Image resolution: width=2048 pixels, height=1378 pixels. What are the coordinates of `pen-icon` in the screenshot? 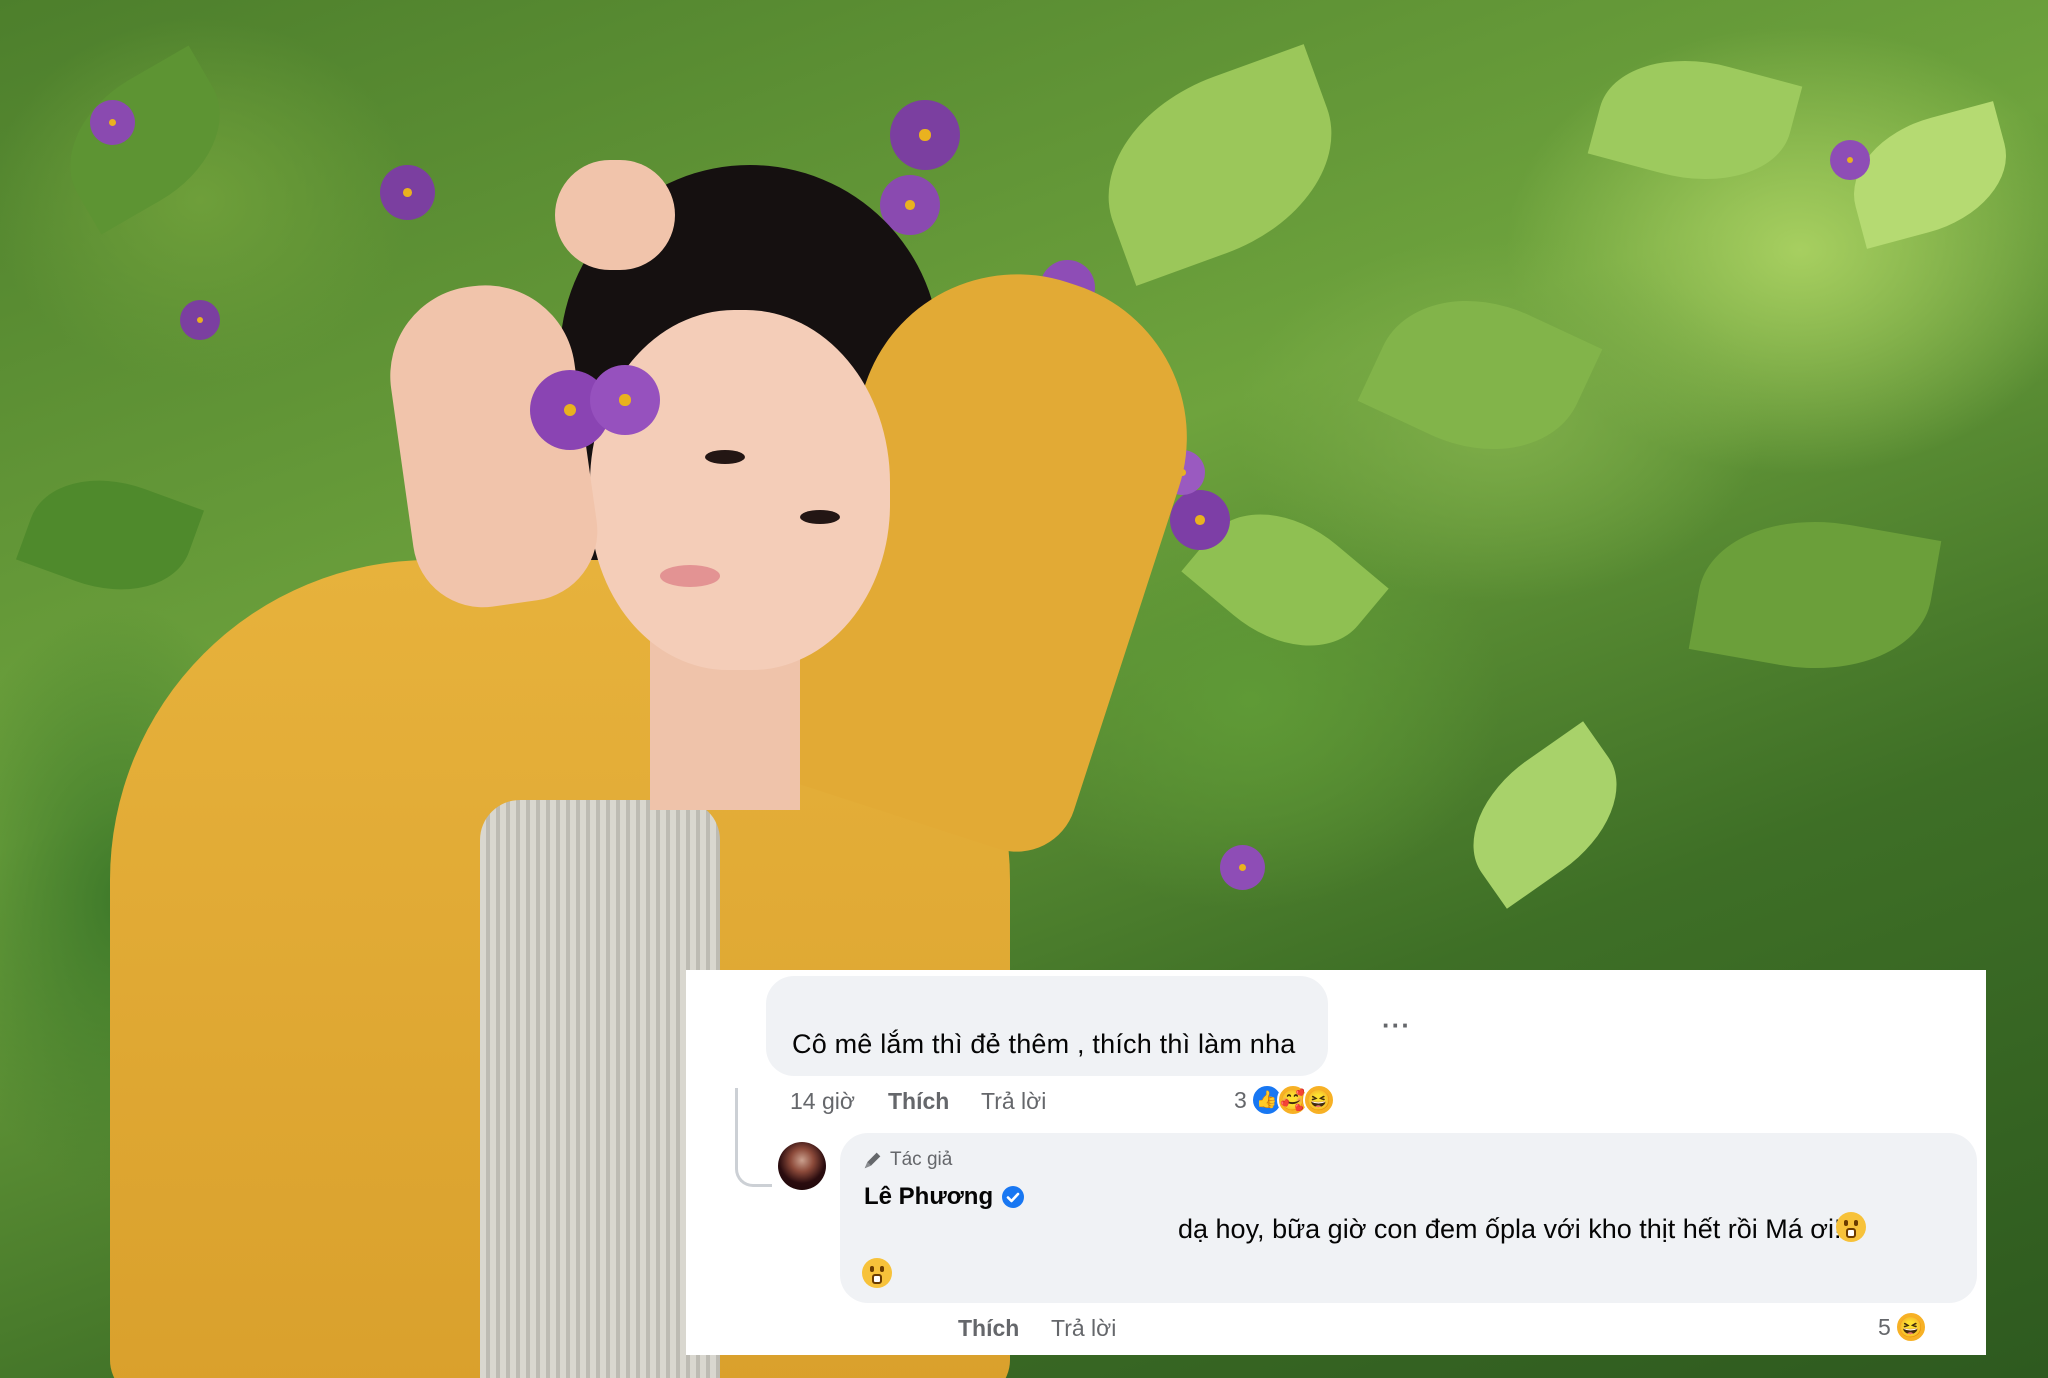 It's located at (872, 1160).